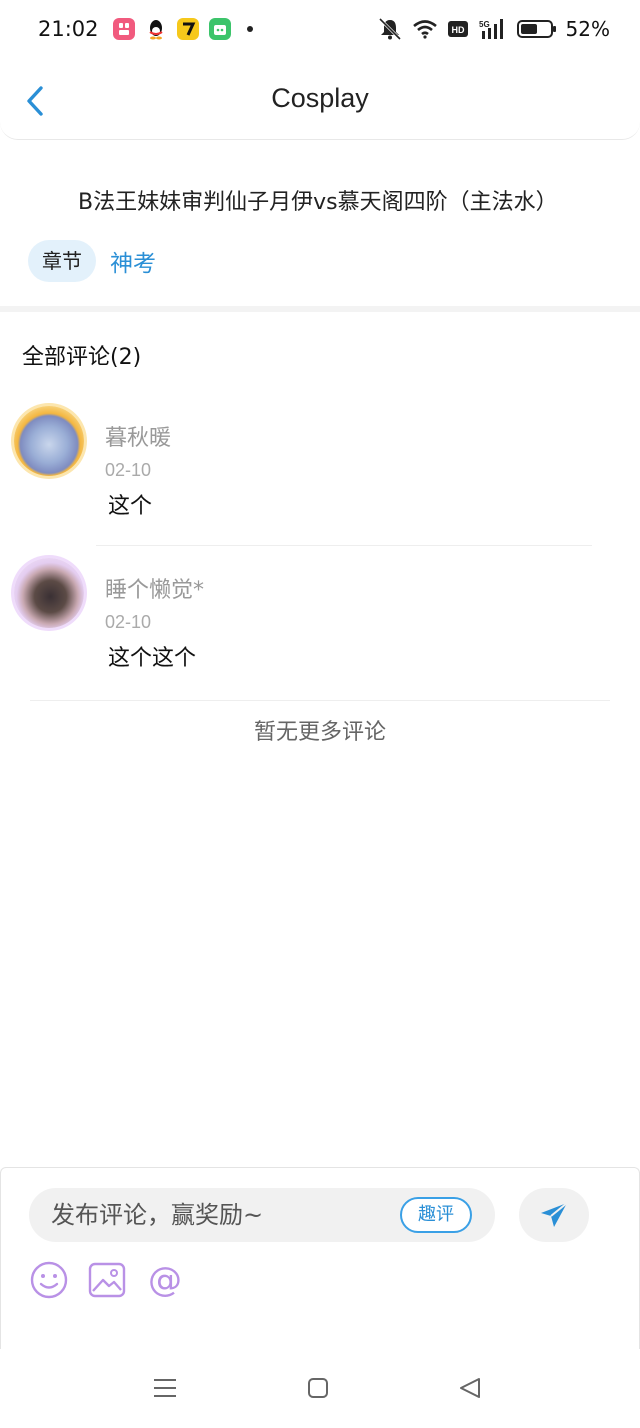 The image size is (640, 1428). Describe the element at coordinates (425, 29) in the screenshot. I see `wifi-icon` at that location.